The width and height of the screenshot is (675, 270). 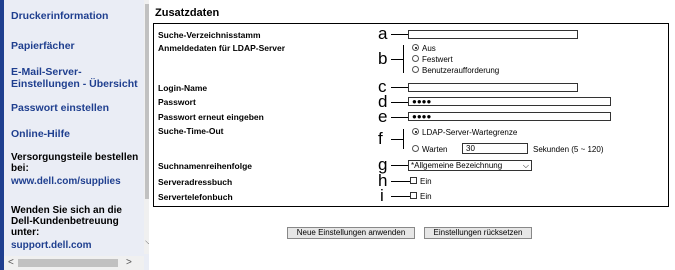 I want to click on login-name-input, so click(x=493, y=87).